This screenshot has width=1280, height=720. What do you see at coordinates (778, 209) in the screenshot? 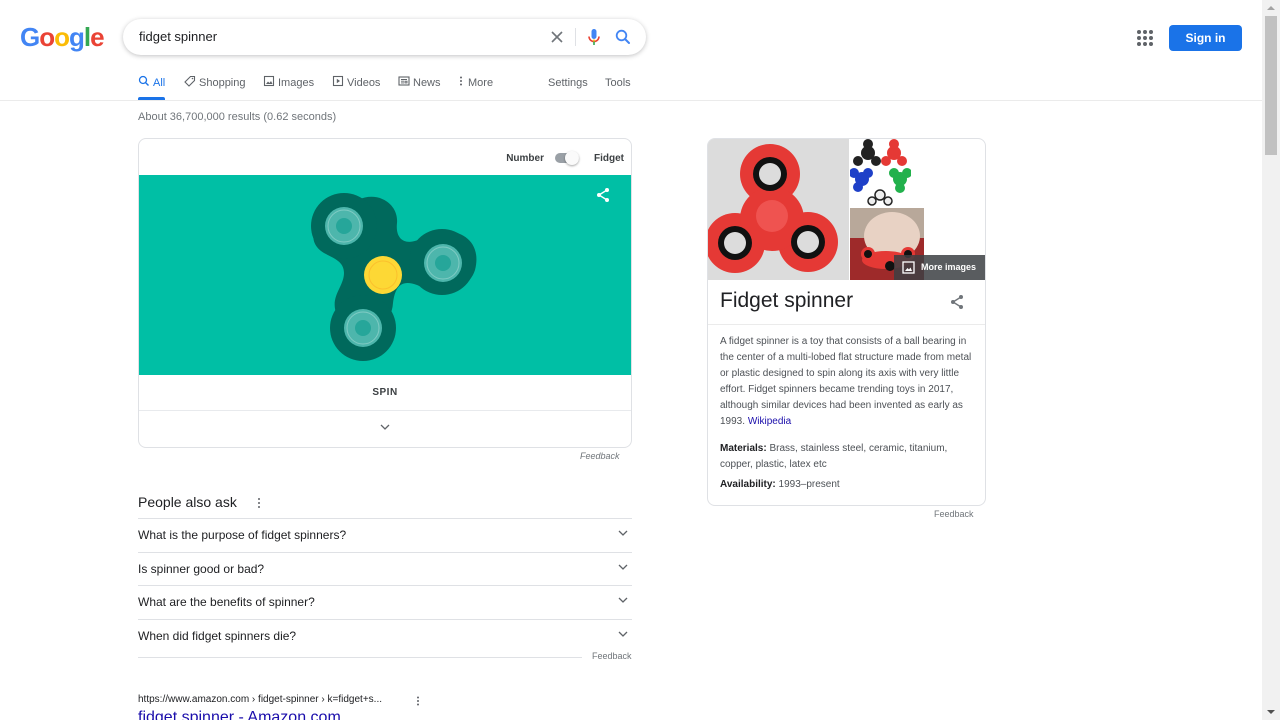
I see `knowledge-image-main` at bounding box center [778, 209].